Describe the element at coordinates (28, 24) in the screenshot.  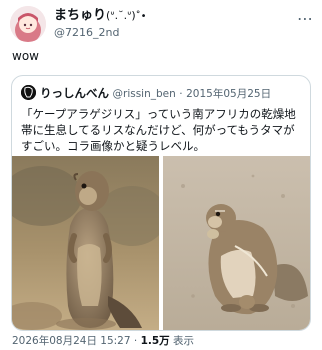
I see `author-avatar` at that location.